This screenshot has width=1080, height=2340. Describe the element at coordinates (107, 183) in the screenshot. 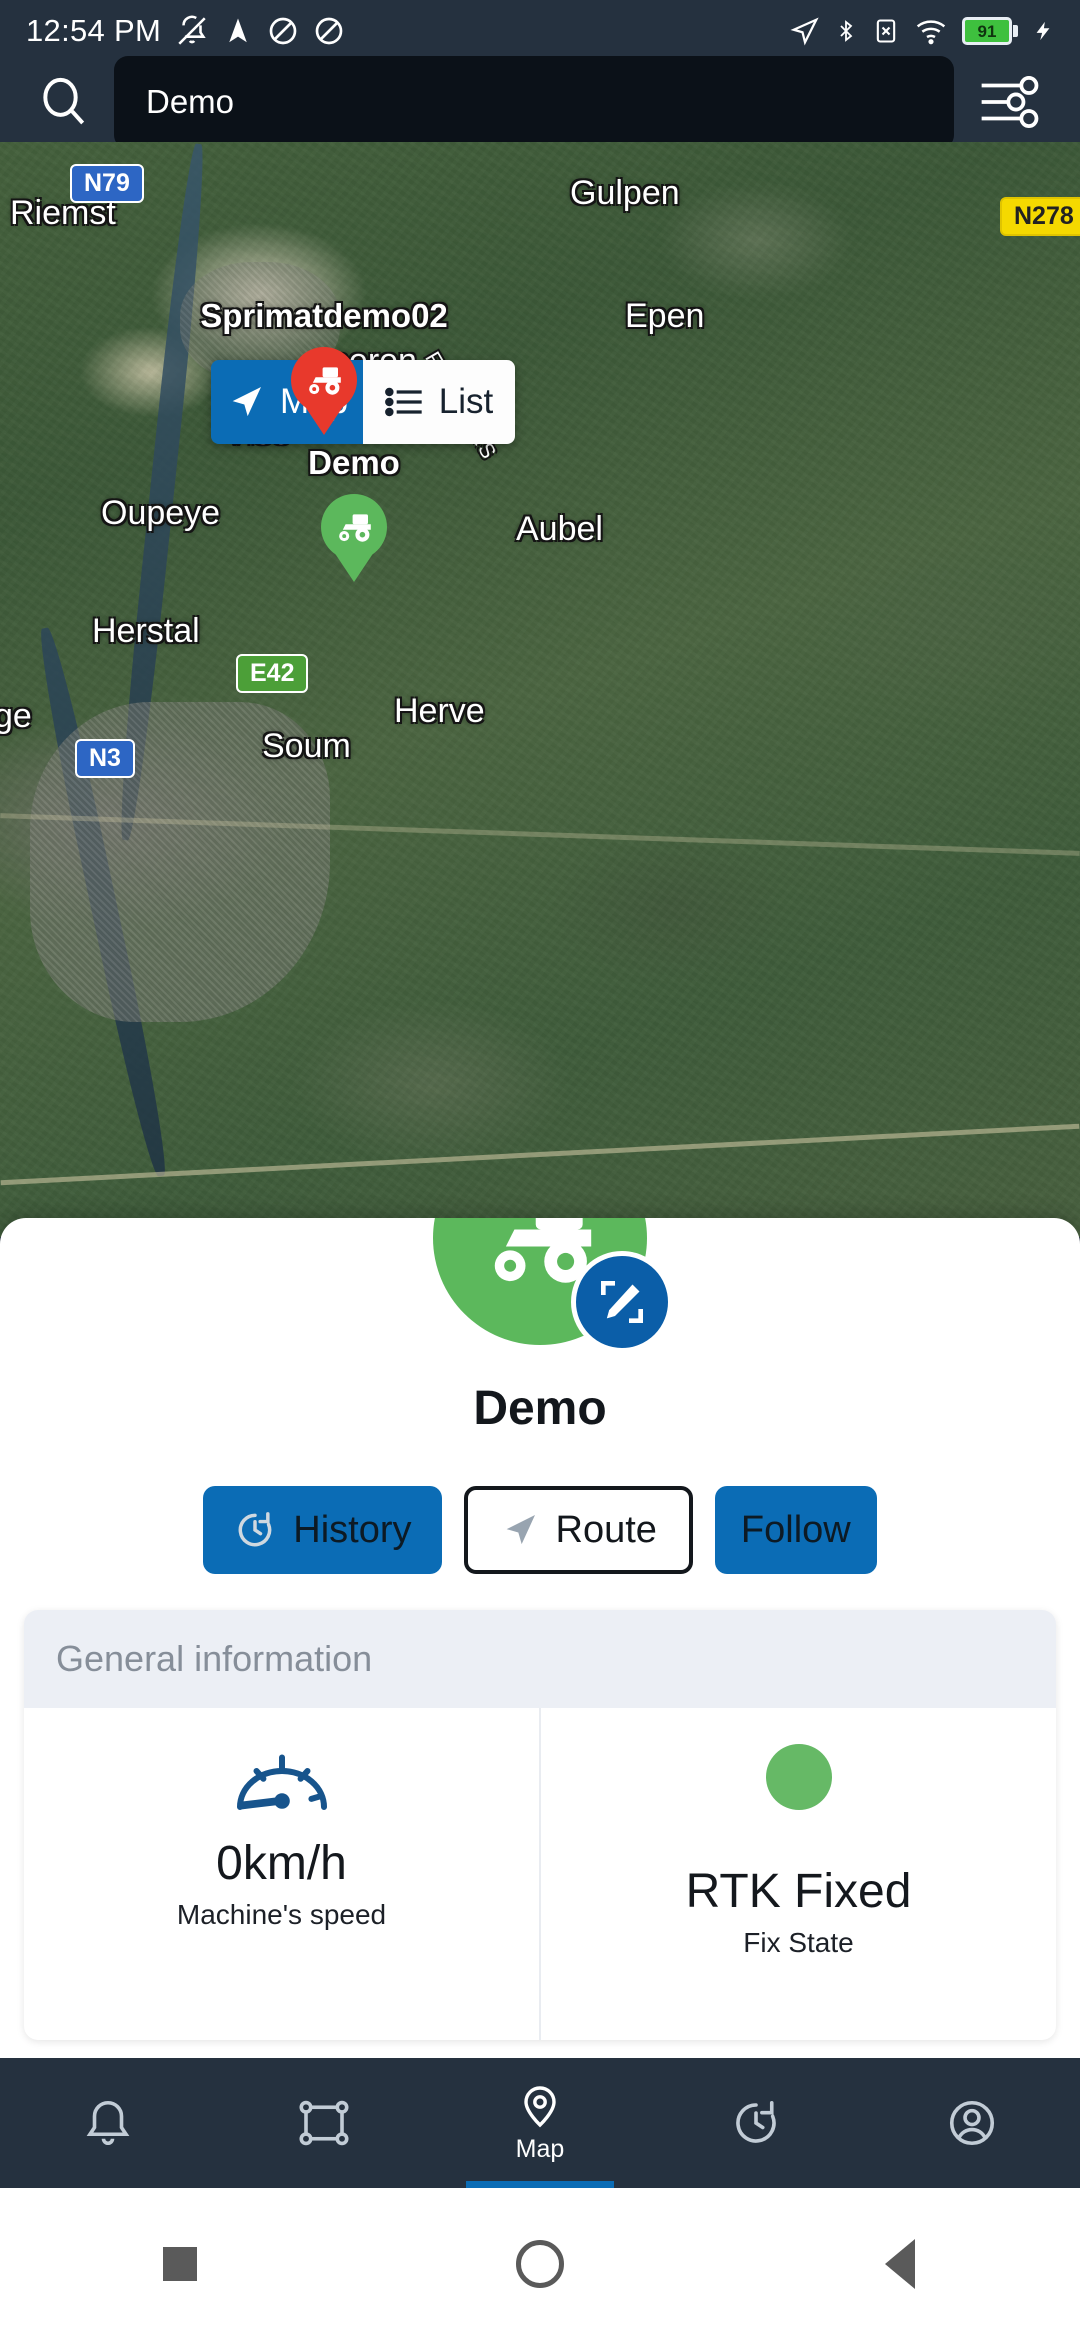

I see `road-badge: N79` at that location.